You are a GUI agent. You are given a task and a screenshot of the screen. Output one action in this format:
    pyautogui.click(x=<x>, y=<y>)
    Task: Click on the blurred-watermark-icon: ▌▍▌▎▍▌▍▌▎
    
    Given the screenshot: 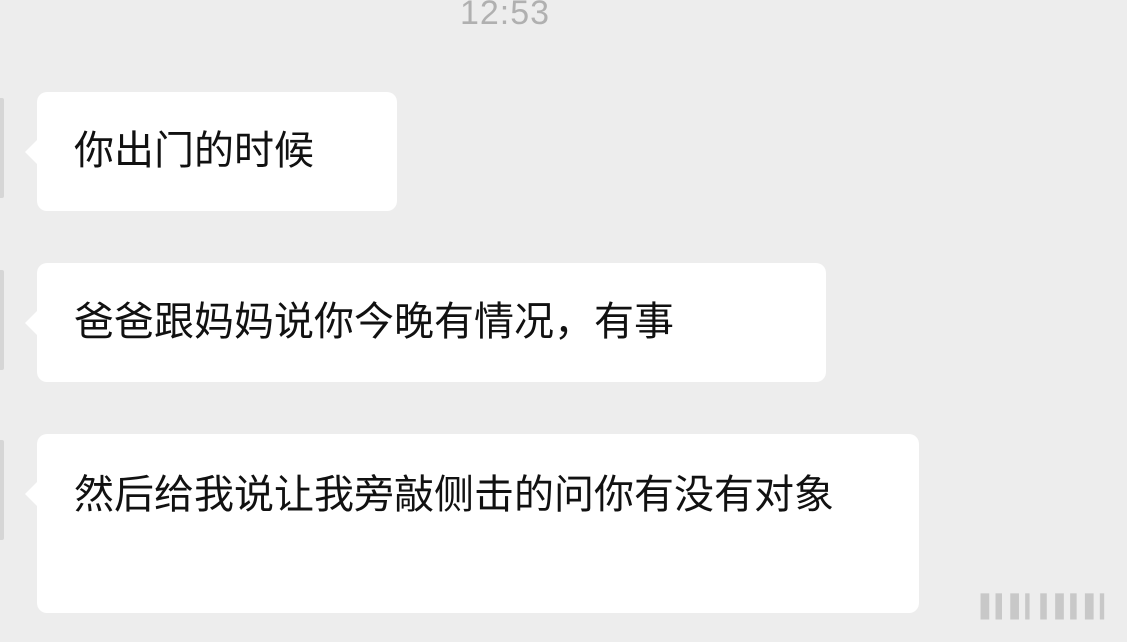 What is the action you would take?
    pyautogui.click(x=1048, y=607)
    